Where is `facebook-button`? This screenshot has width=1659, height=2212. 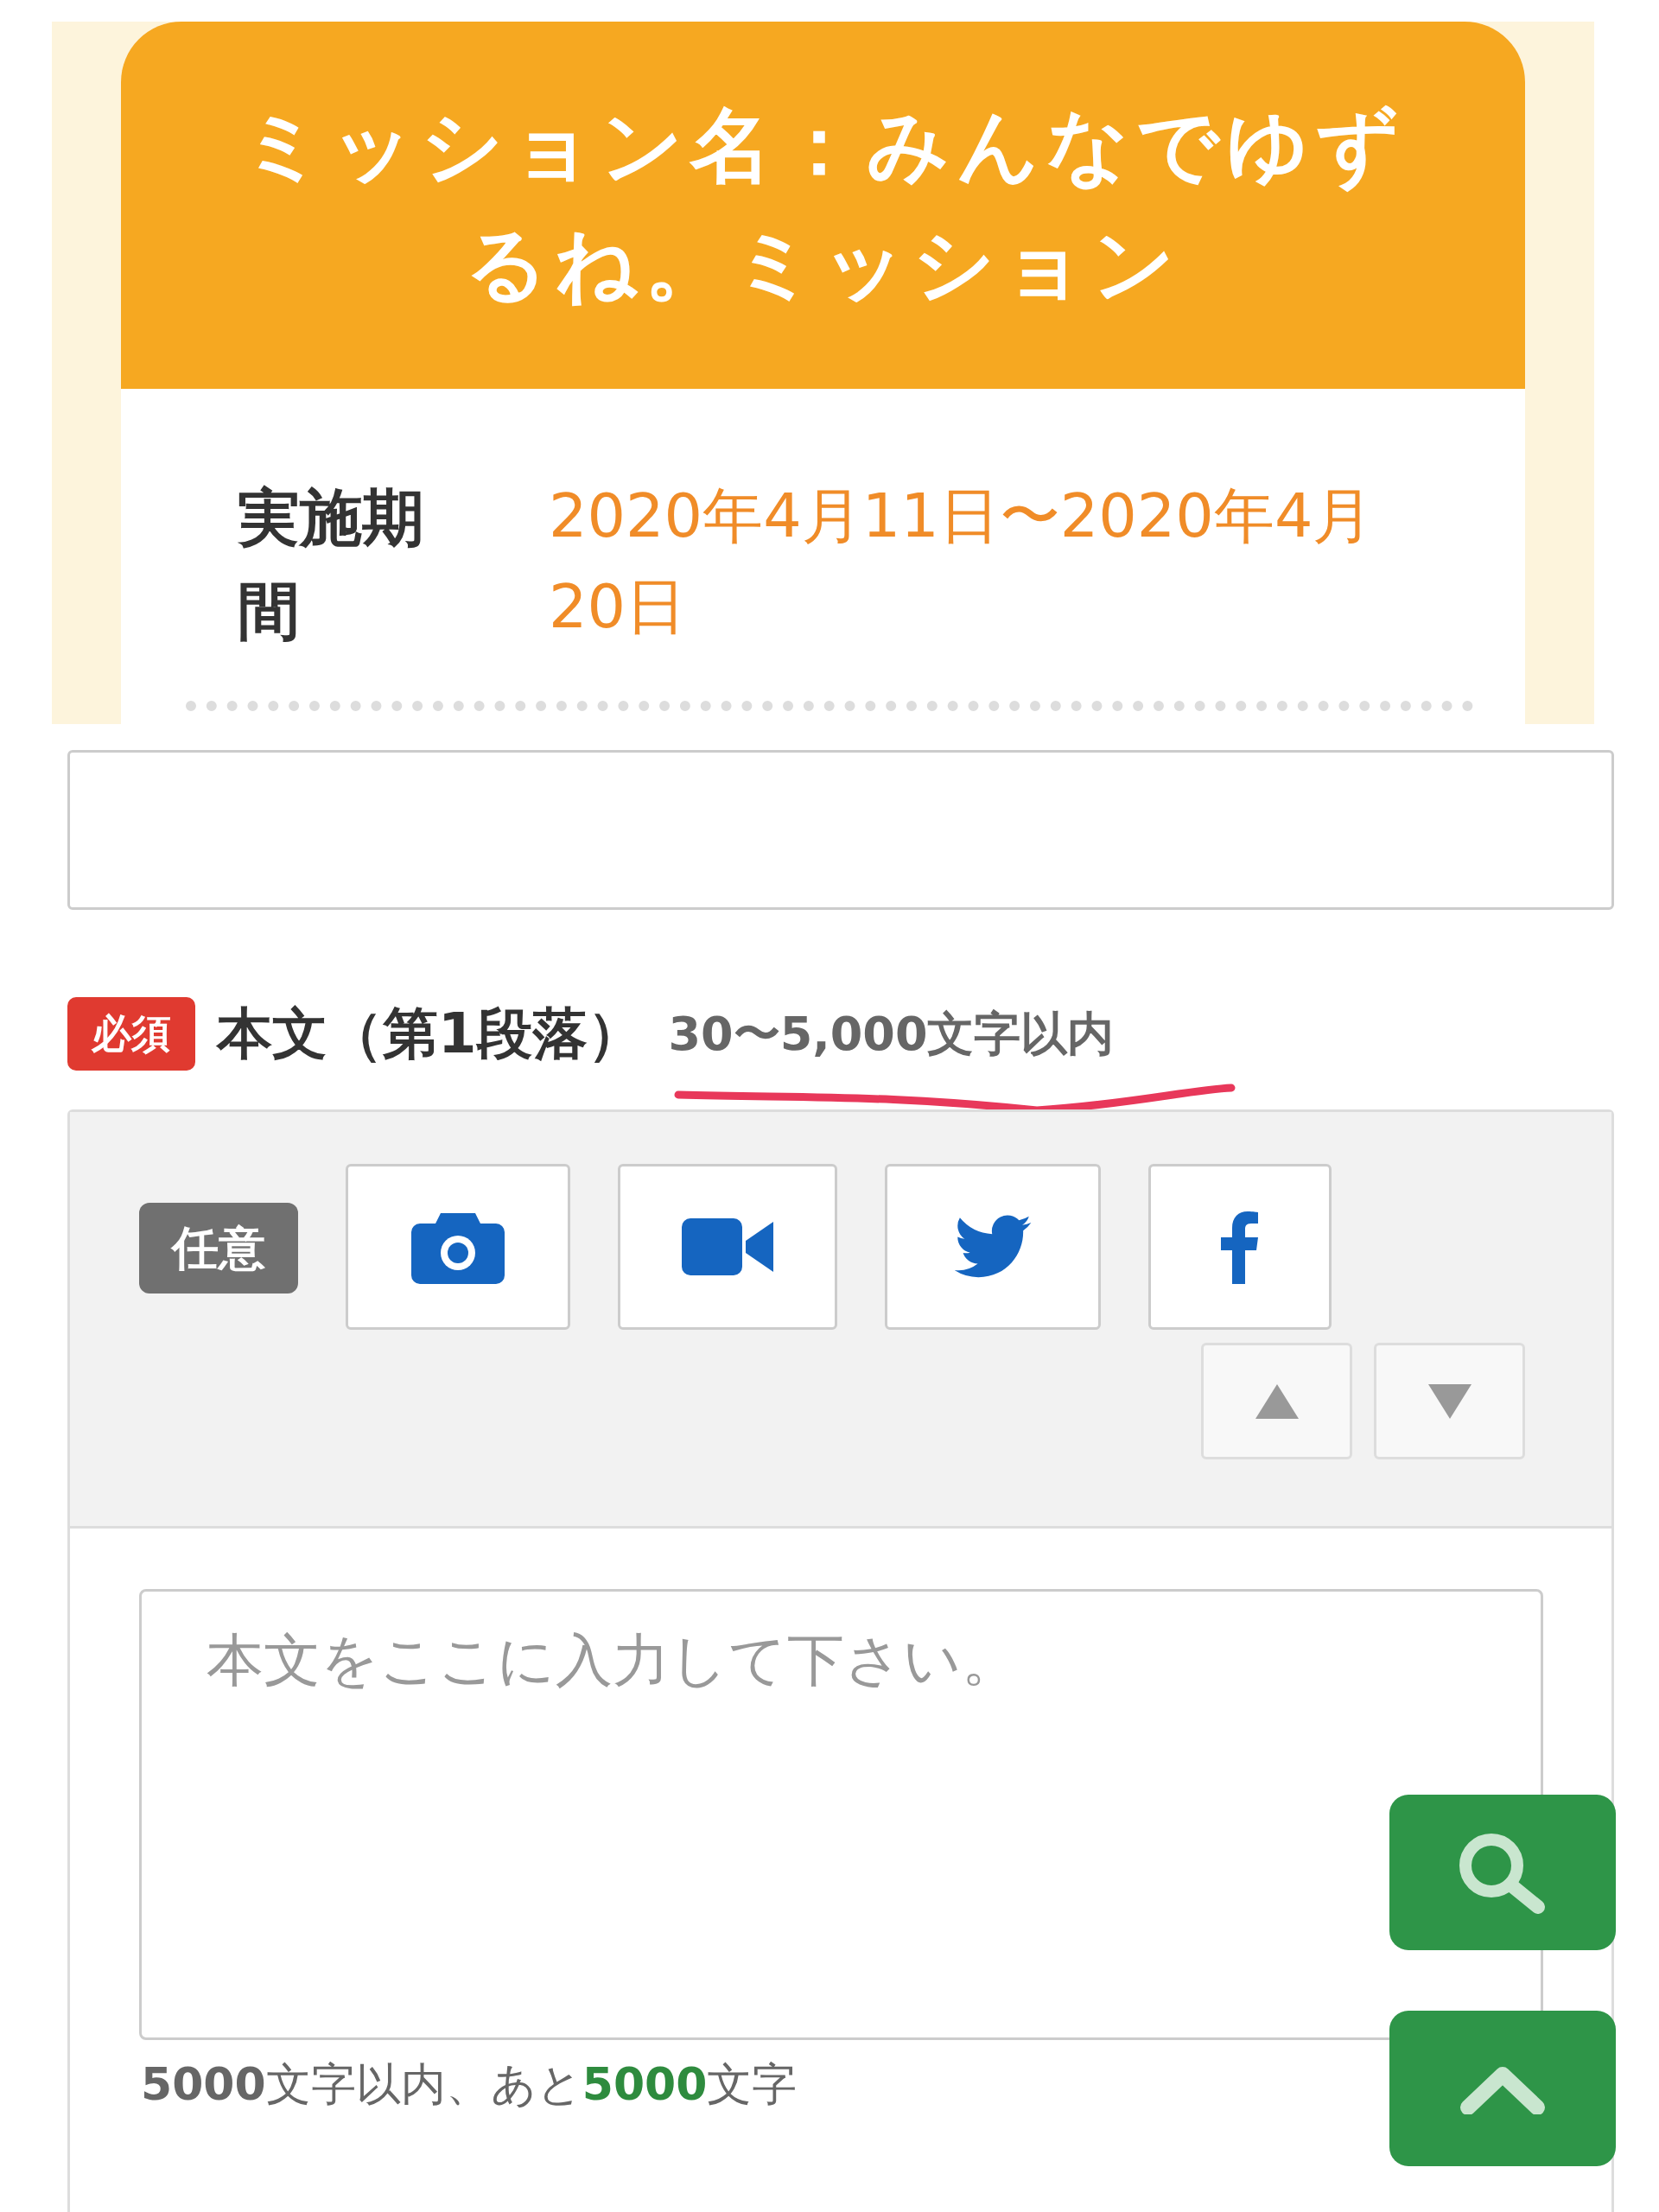 facebook-button is located at coordinates (1240, 1247).